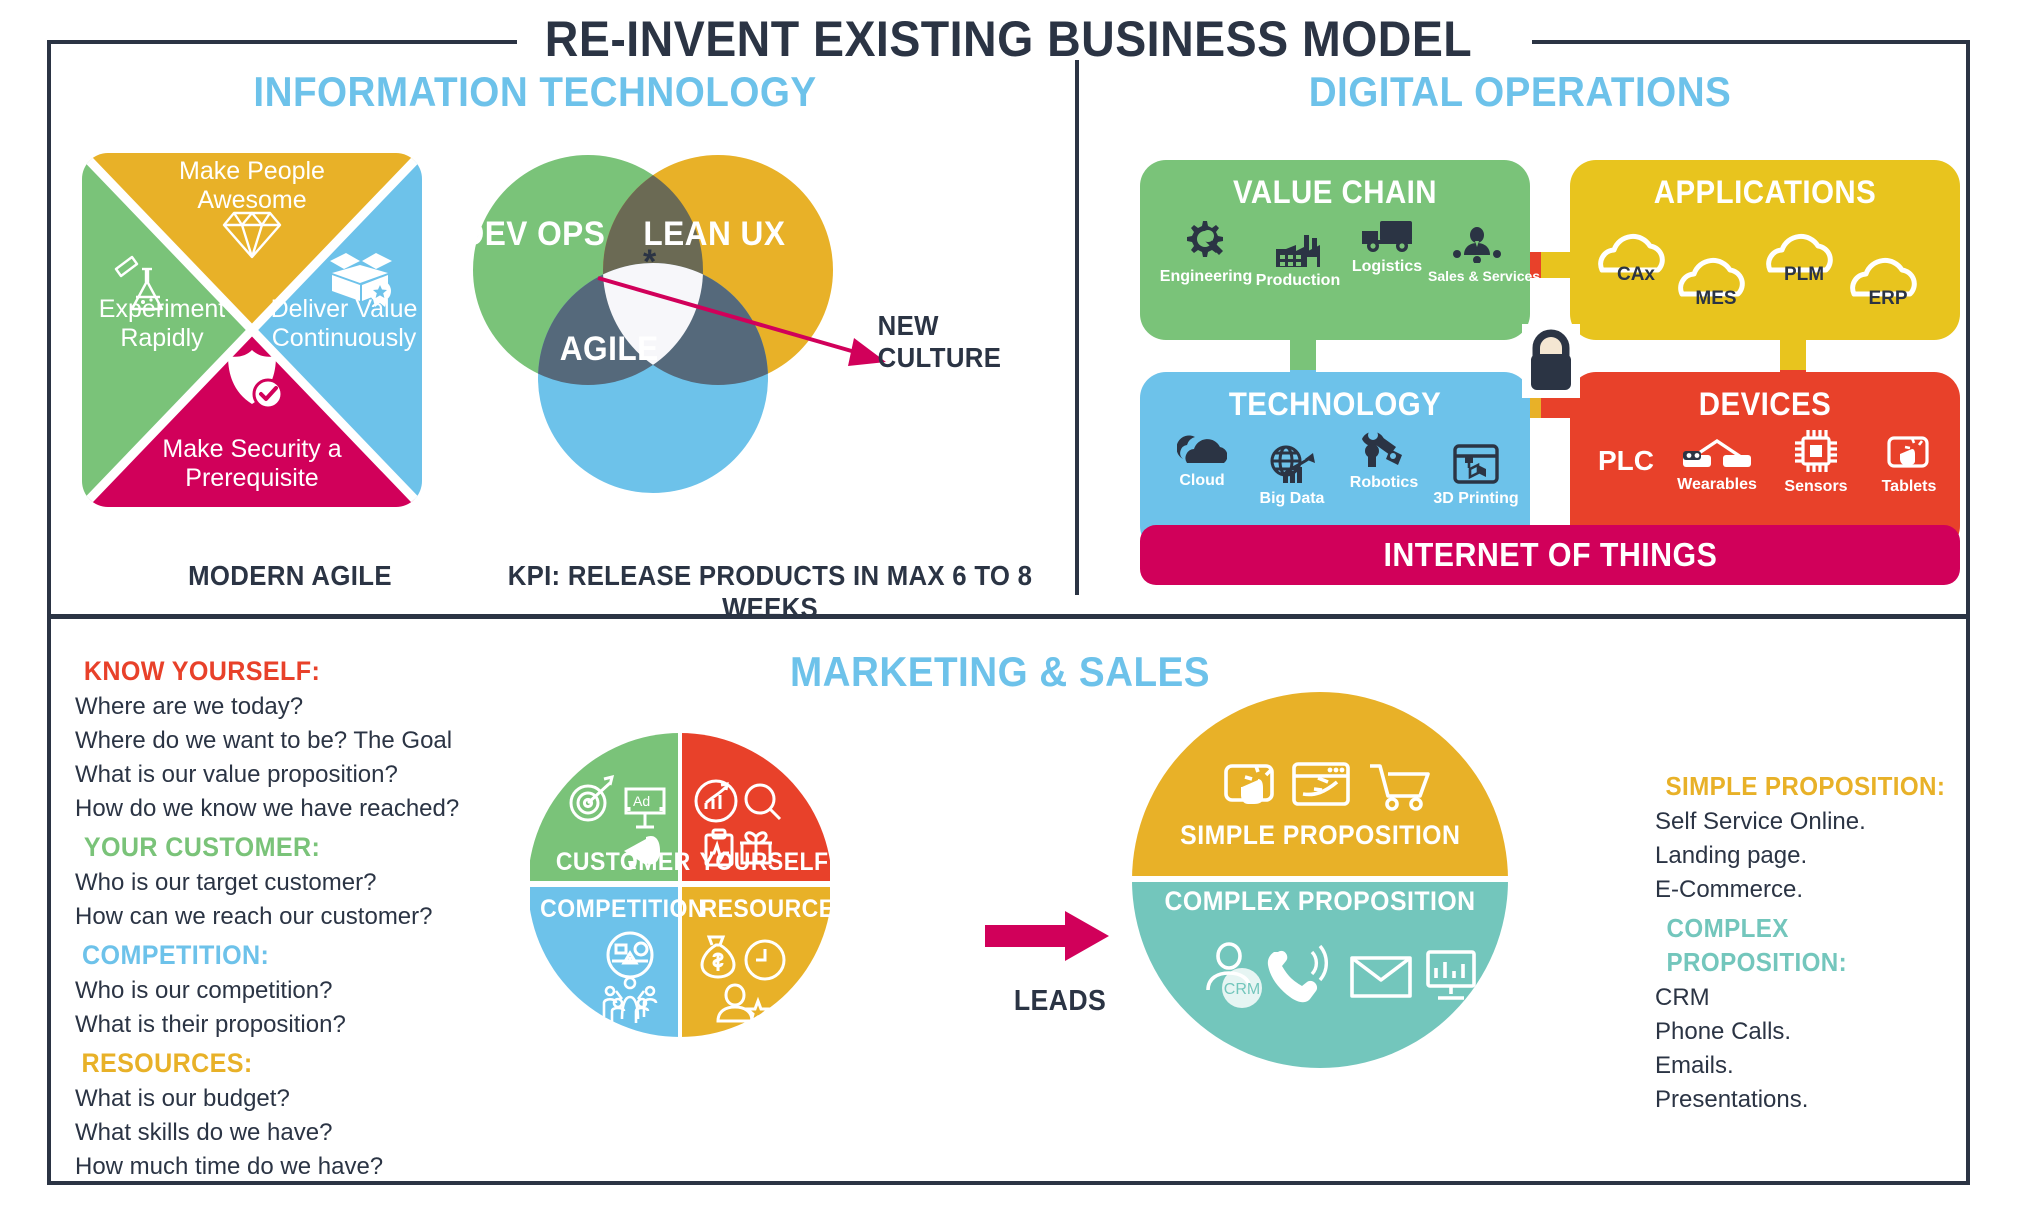  Describe the element at coordinates (182, 1098) in the screenshot. I see `list-item: What is our budget?` at that location.